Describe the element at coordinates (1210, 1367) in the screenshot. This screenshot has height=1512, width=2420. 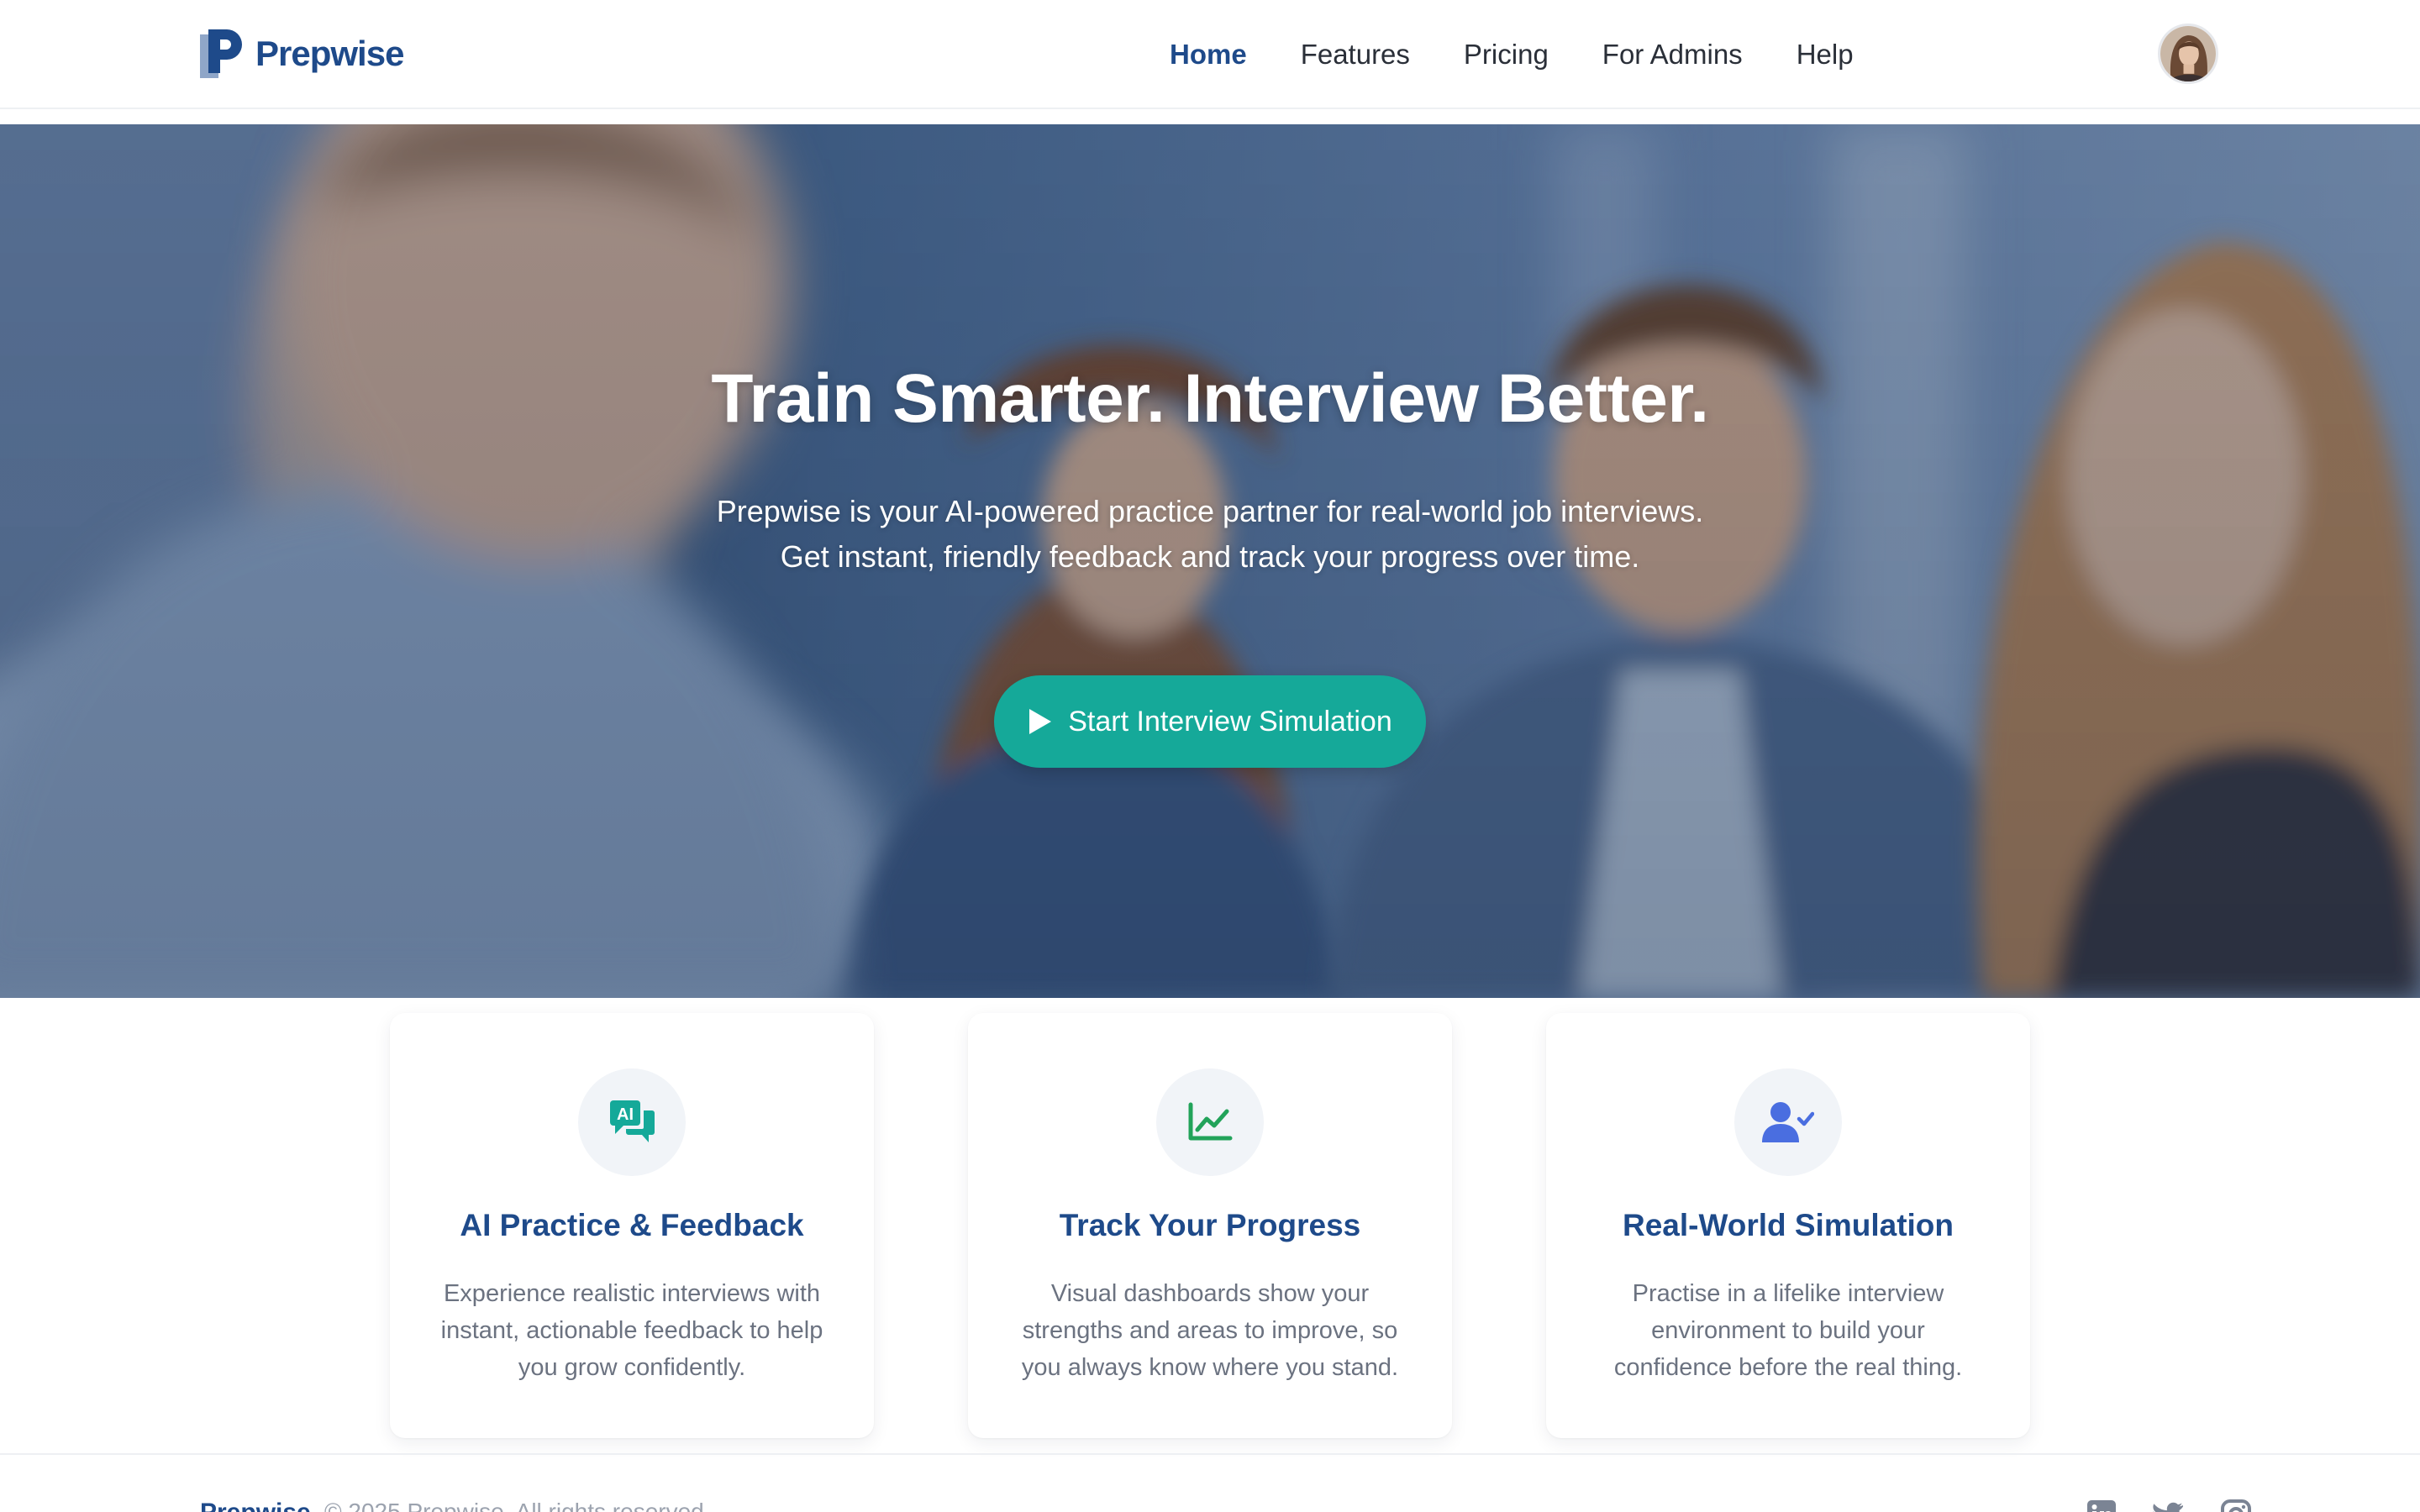
I see `feature-description-line: you always know where you stand.` at that location.